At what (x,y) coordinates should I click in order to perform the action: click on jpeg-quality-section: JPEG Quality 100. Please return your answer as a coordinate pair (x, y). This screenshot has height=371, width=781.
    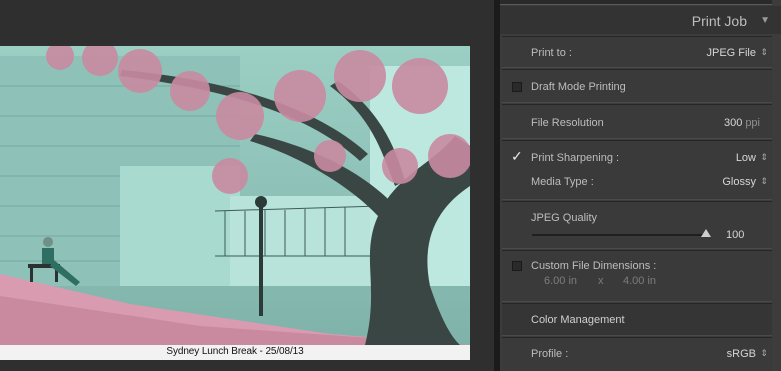
    Looking at the image, I should click on (637, 225).